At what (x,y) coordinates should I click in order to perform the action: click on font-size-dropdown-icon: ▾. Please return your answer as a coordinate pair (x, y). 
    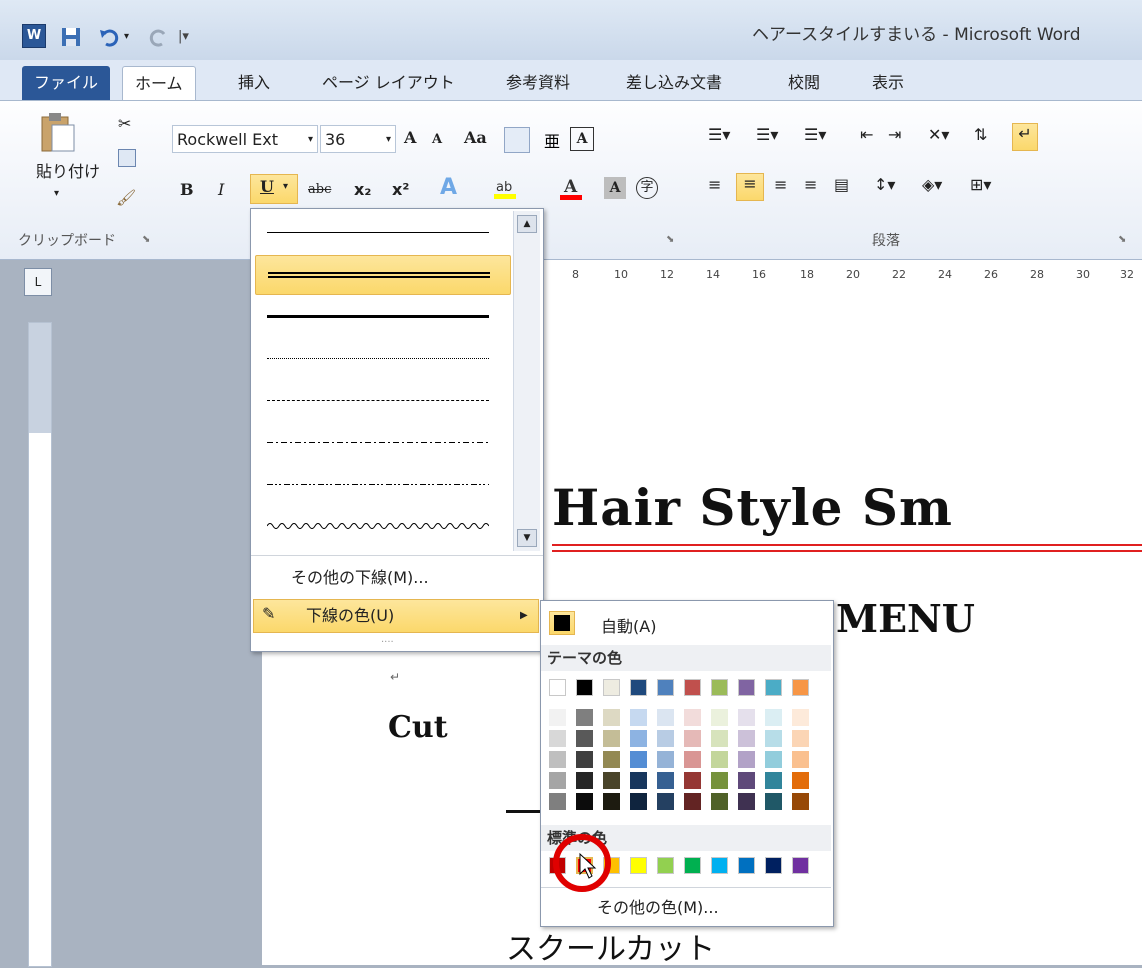
    Looking at the image, I should click on (388, 140).